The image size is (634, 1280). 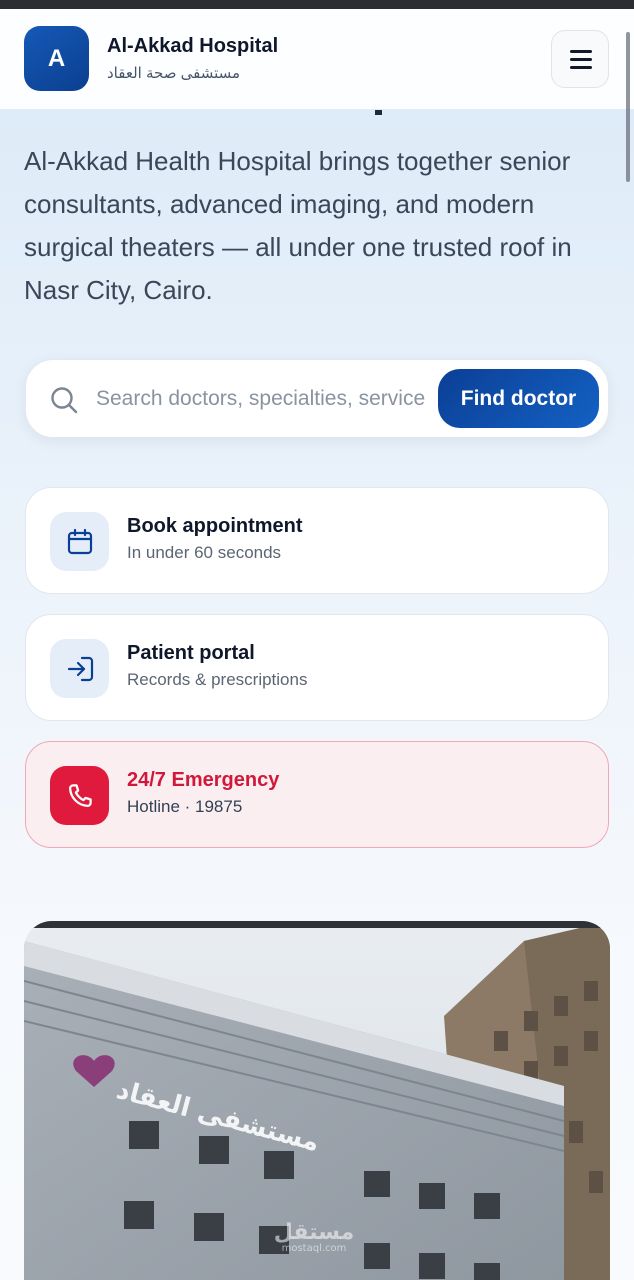 I want to click on calendar-icon, so click(x=79, y=541).